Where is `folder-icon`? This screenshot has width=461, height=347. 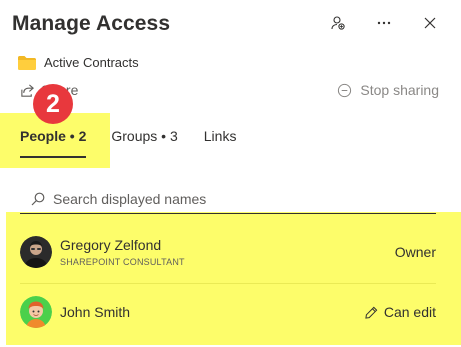 folder-icon is located at coordinates (27, 62).